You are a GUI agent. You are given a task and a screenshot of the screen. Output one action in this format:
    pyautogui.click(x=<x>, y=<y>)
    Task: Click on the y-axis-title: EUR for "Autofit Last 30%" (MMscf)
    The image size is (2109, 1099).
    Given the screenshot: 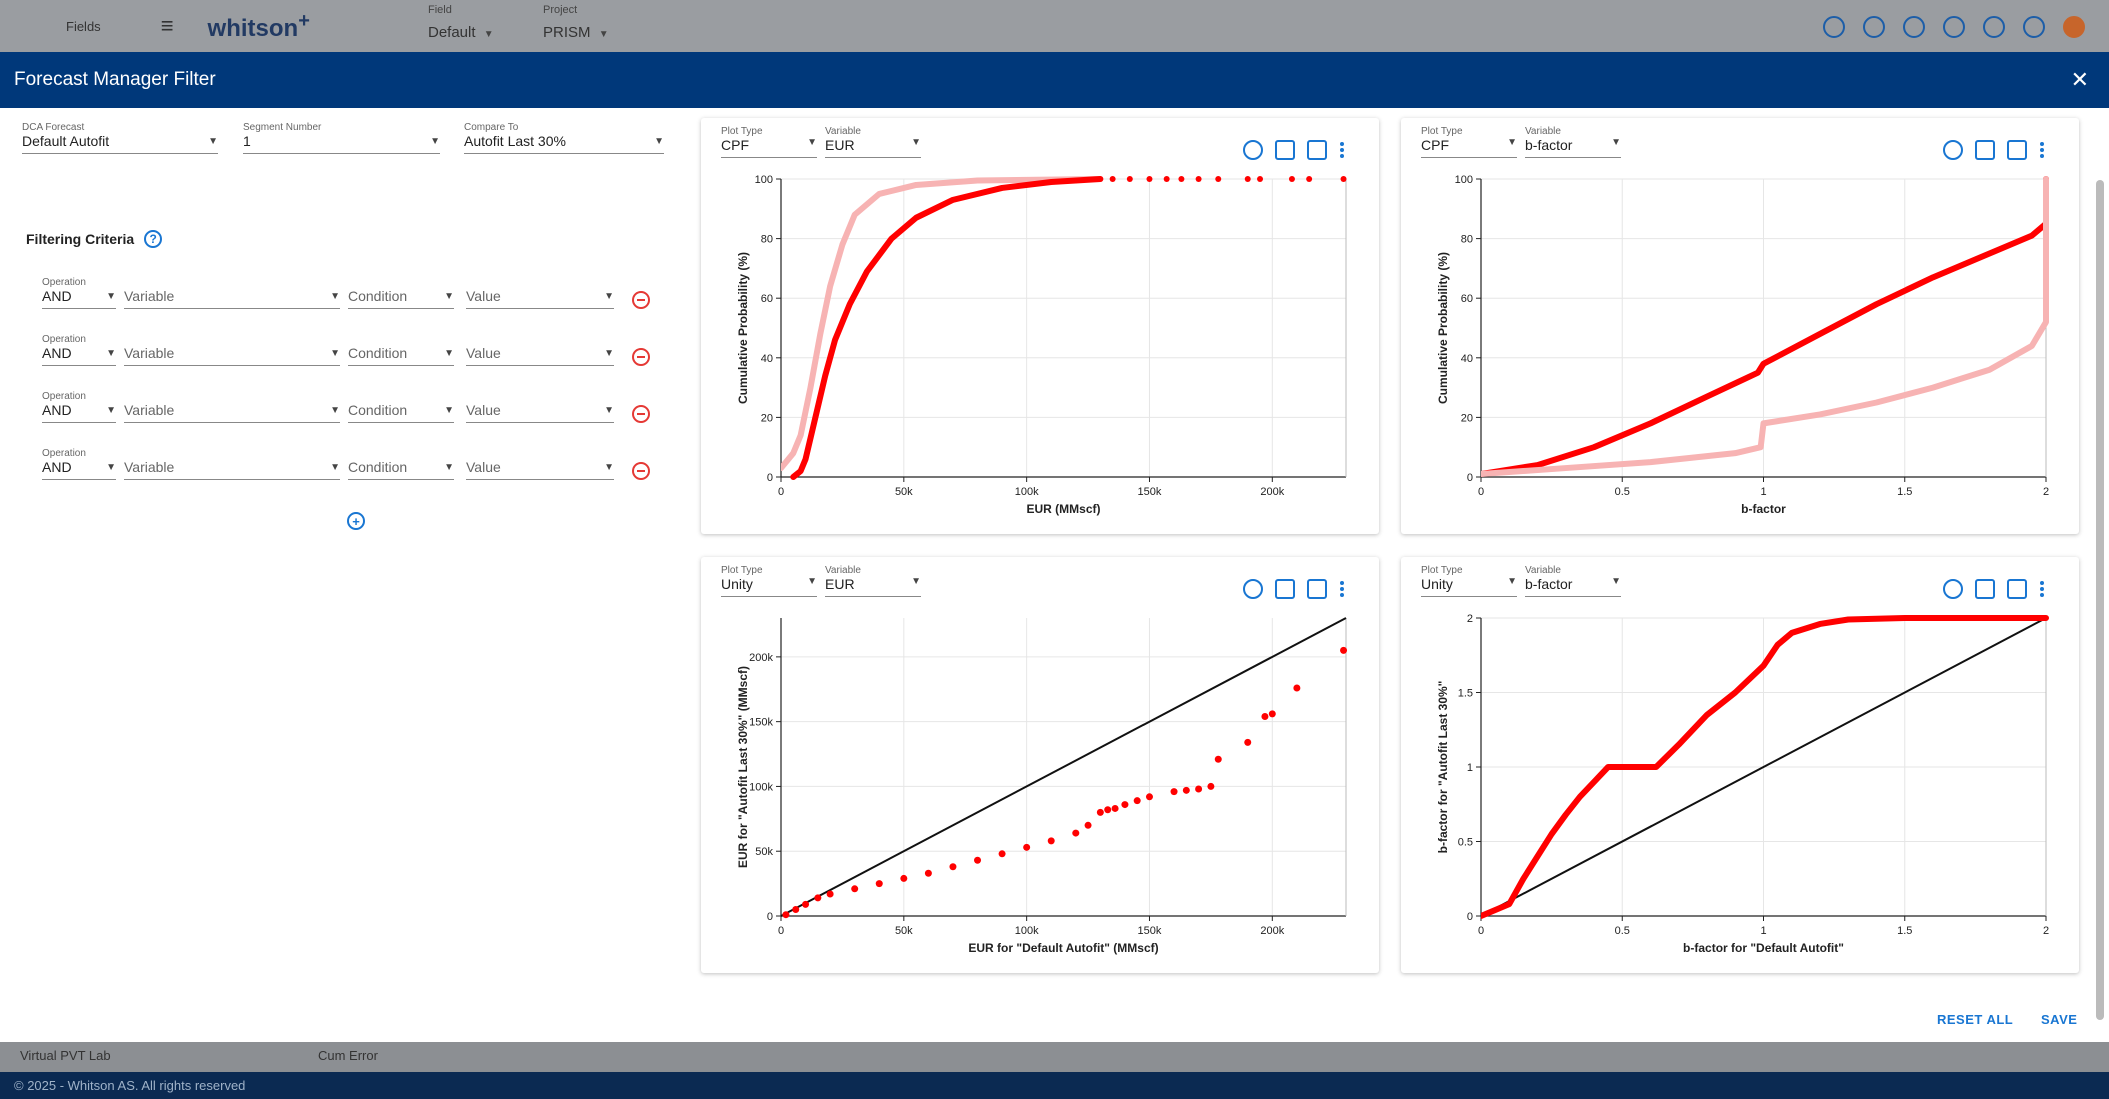 What is the action you would take?
    pyautogui.click(x=743, y=767)
    